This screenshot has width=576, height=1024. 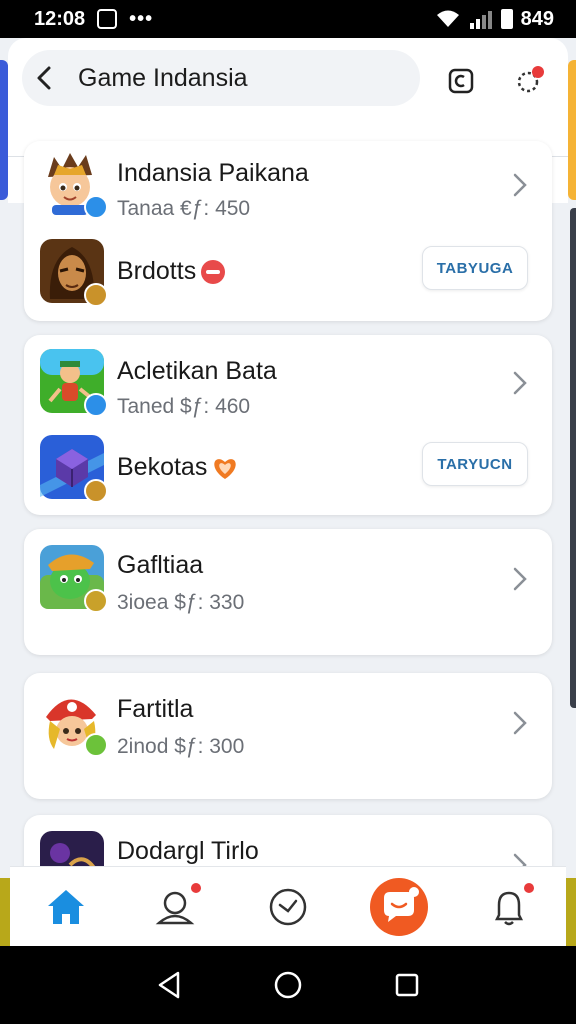 What do you see at coordinates (447, 18) in the screenshot?
I see `wifi-icon` at bounding box center [447, 18].